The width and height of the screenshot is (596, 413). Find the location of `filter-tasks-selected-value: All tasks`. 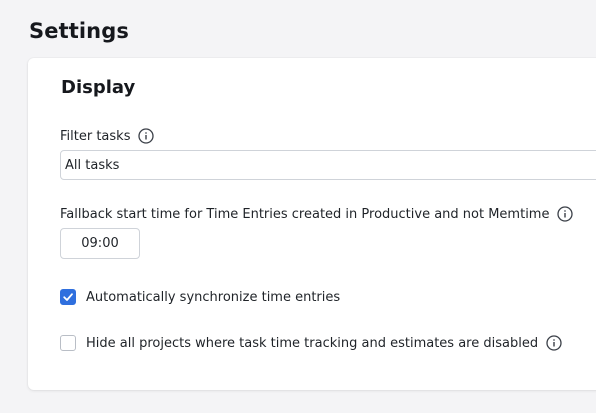

filter-tasks-selected-value: All tasks is located at coordinates (92, 165).